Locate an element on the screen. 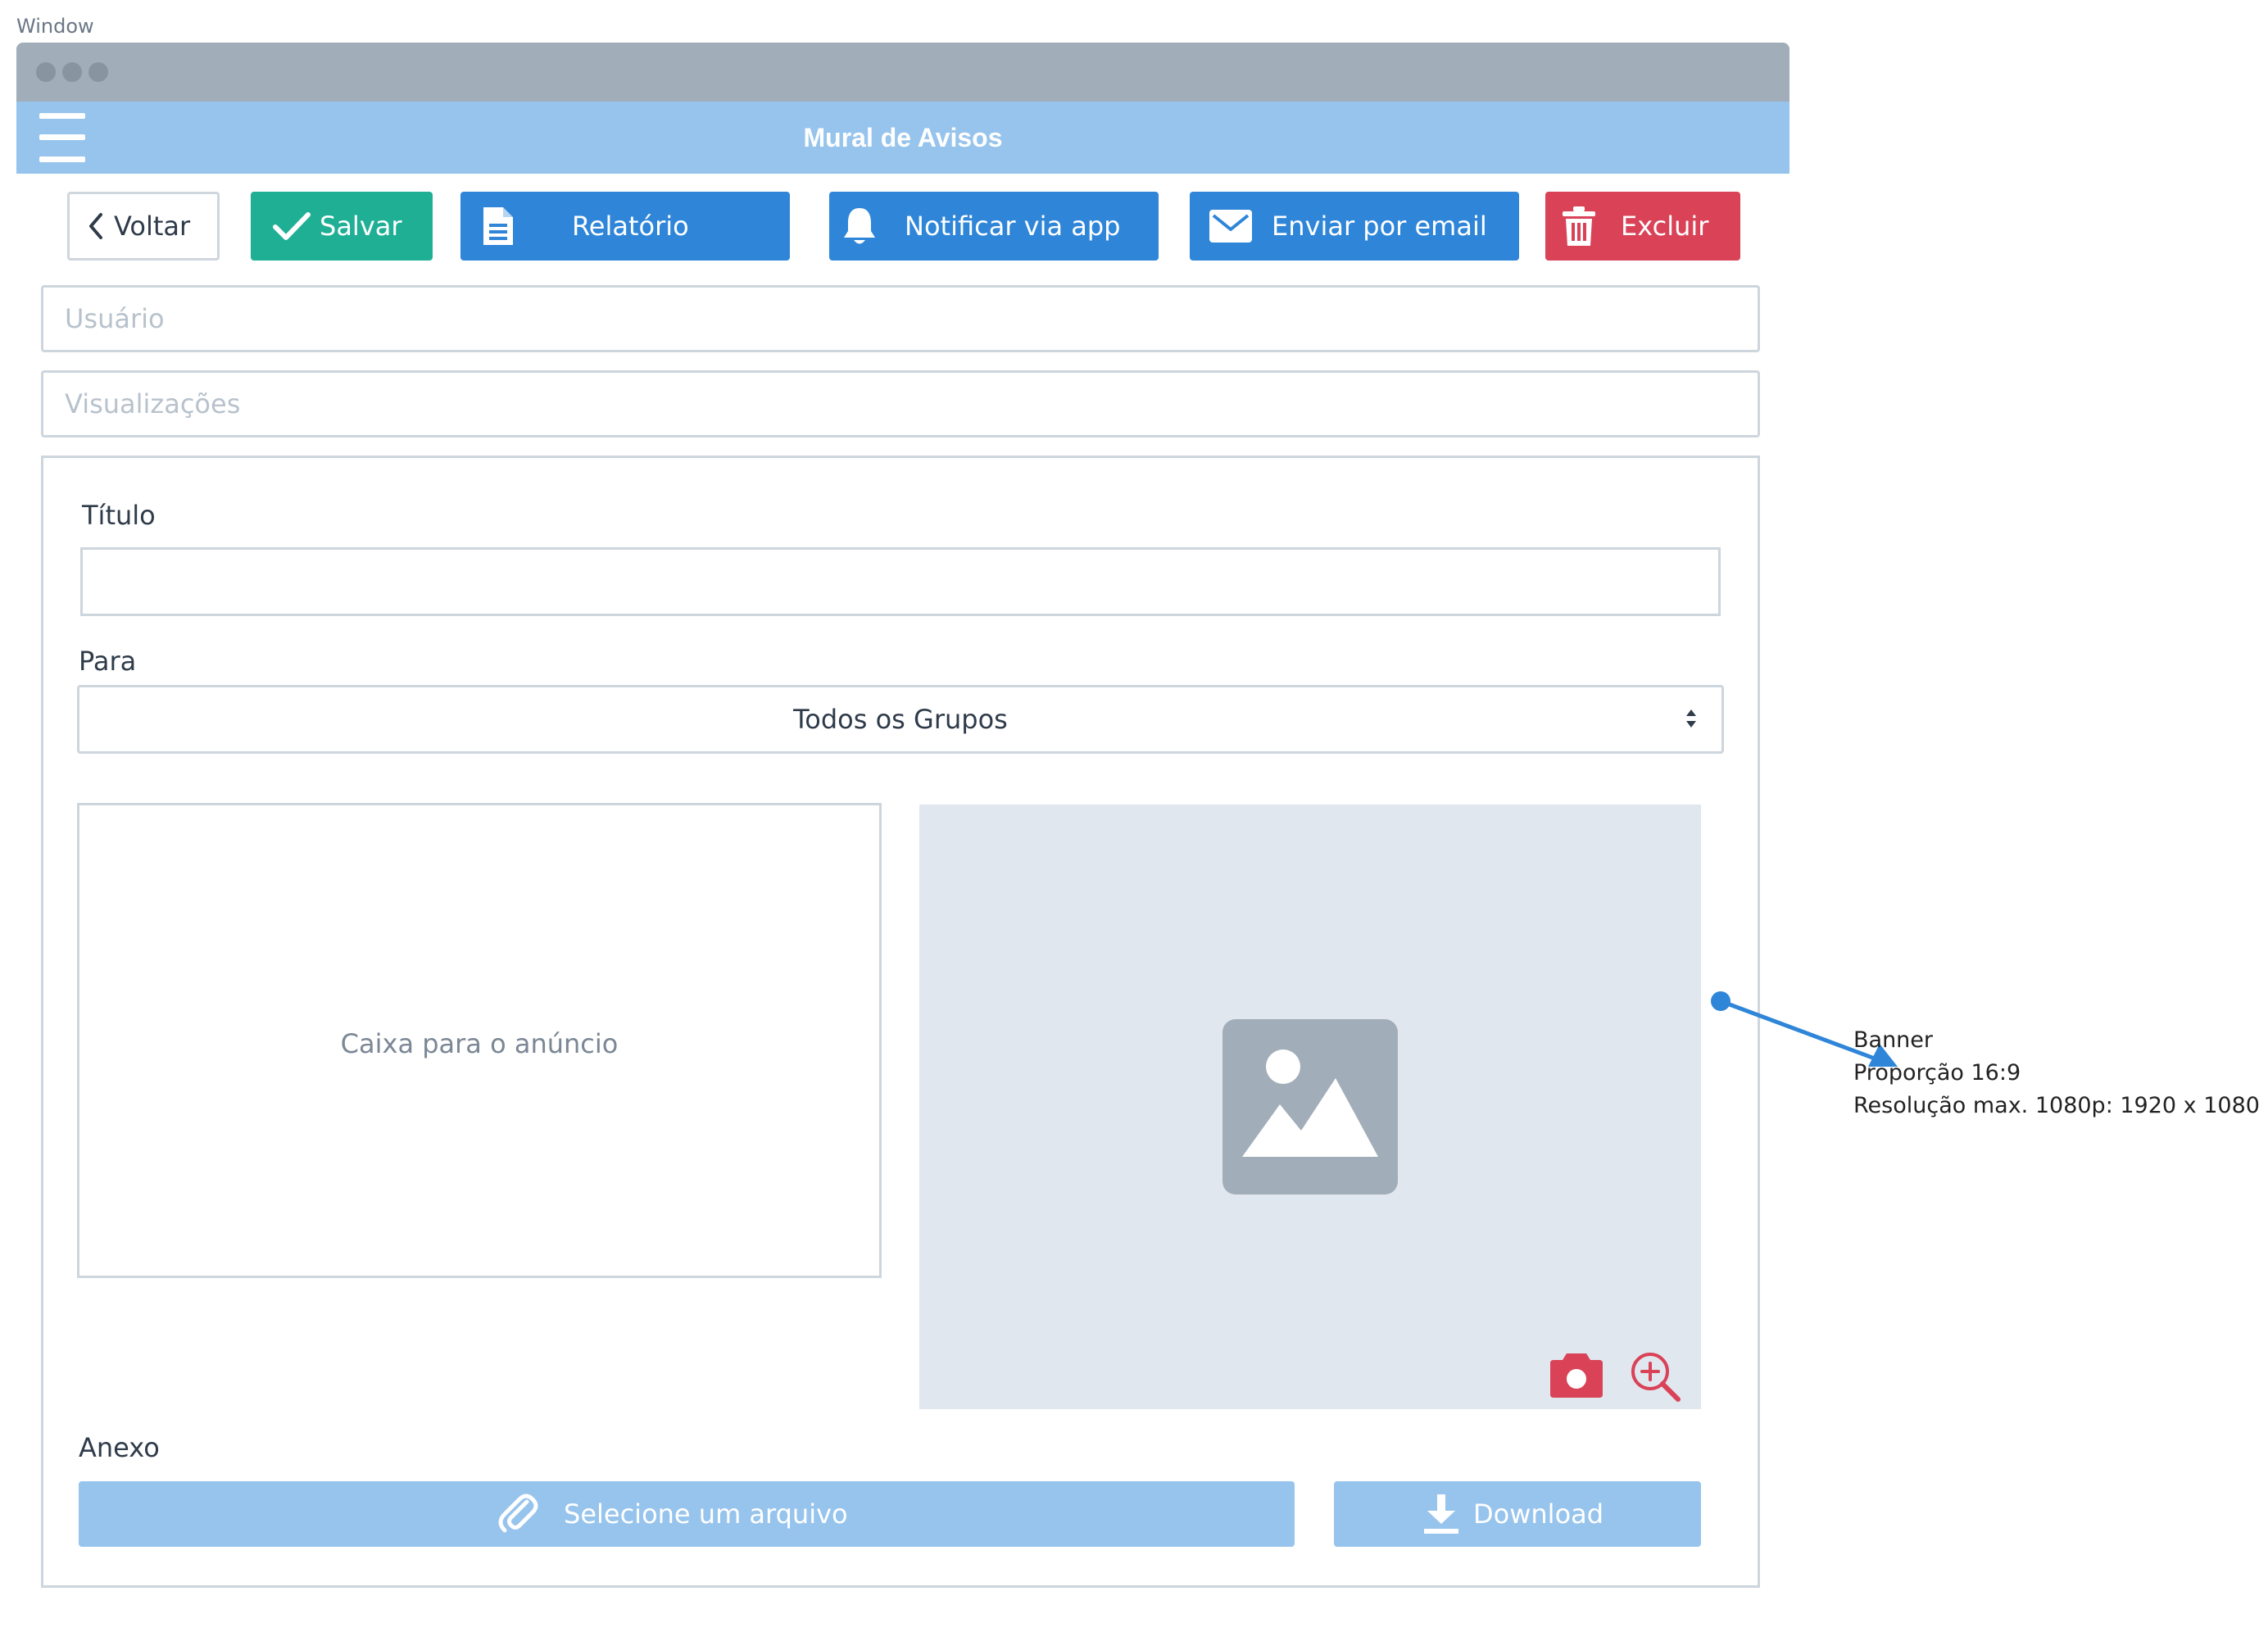  recipient-select: Todos os Grupos is located at coordinates (900, 719).